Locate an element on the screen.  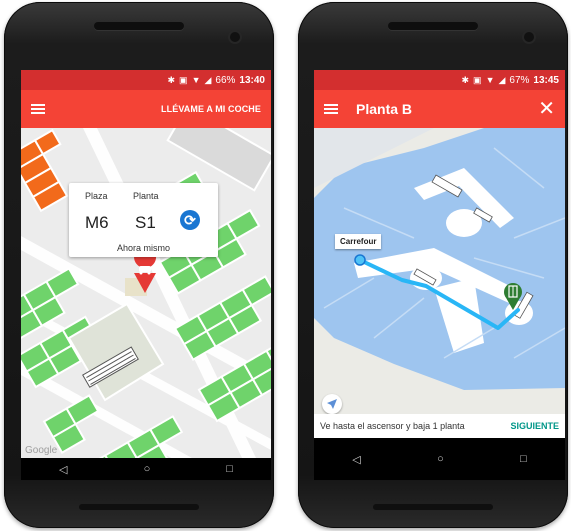
instruction-text: Ve hasta el ascensor y baja 1 planta is located at coordinates (392, 426).